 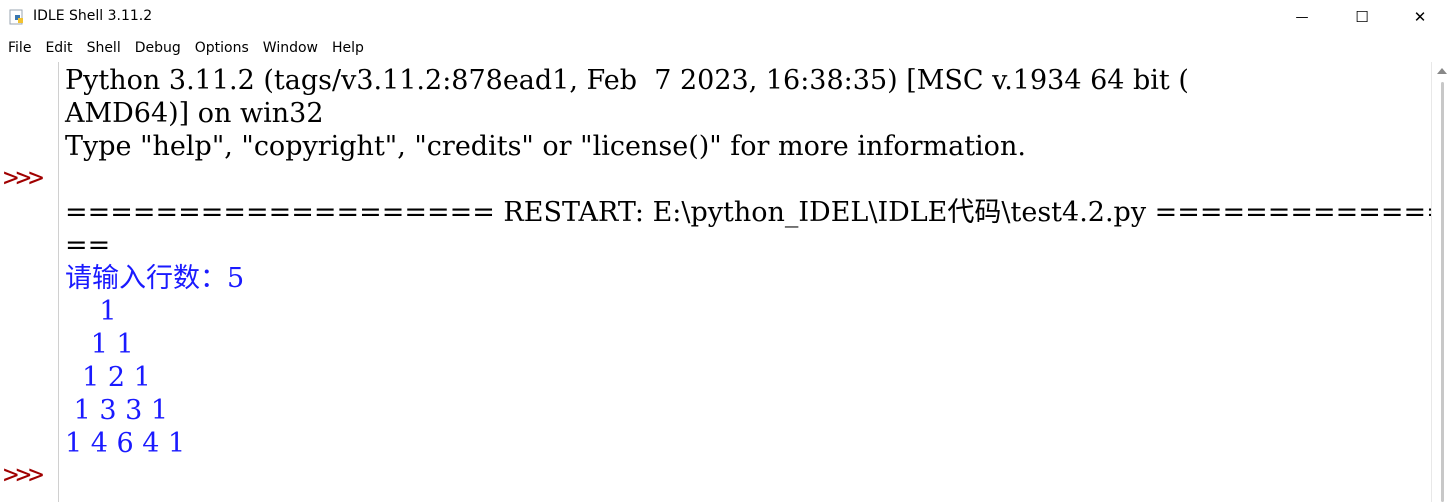 What do you see at coordinates (108, 377) in the screenshot?
I see `output-line: 1 2 1` at bounding box center [108, 377].